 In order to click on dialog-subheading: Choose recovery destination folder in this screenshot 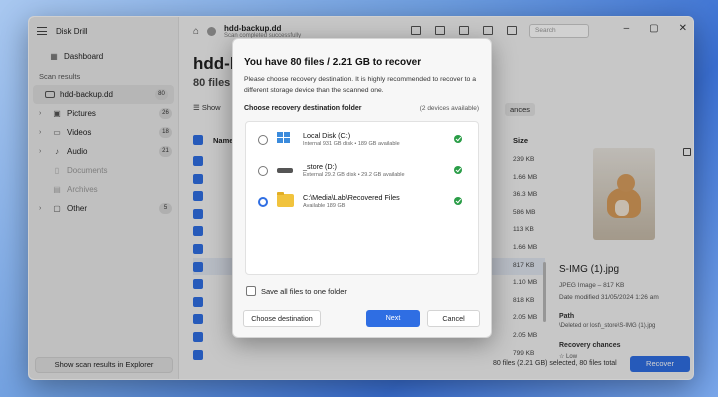, I will do `click(303, 108)`.